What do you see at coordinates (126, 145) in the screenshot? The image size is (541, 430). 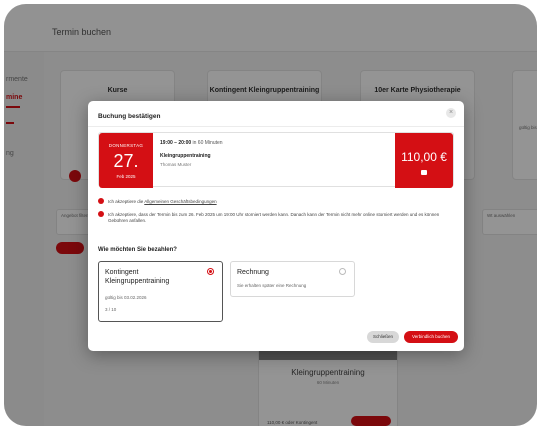 I see `date-weekday: DONNERSTAG` at bounding box center [126, 145].